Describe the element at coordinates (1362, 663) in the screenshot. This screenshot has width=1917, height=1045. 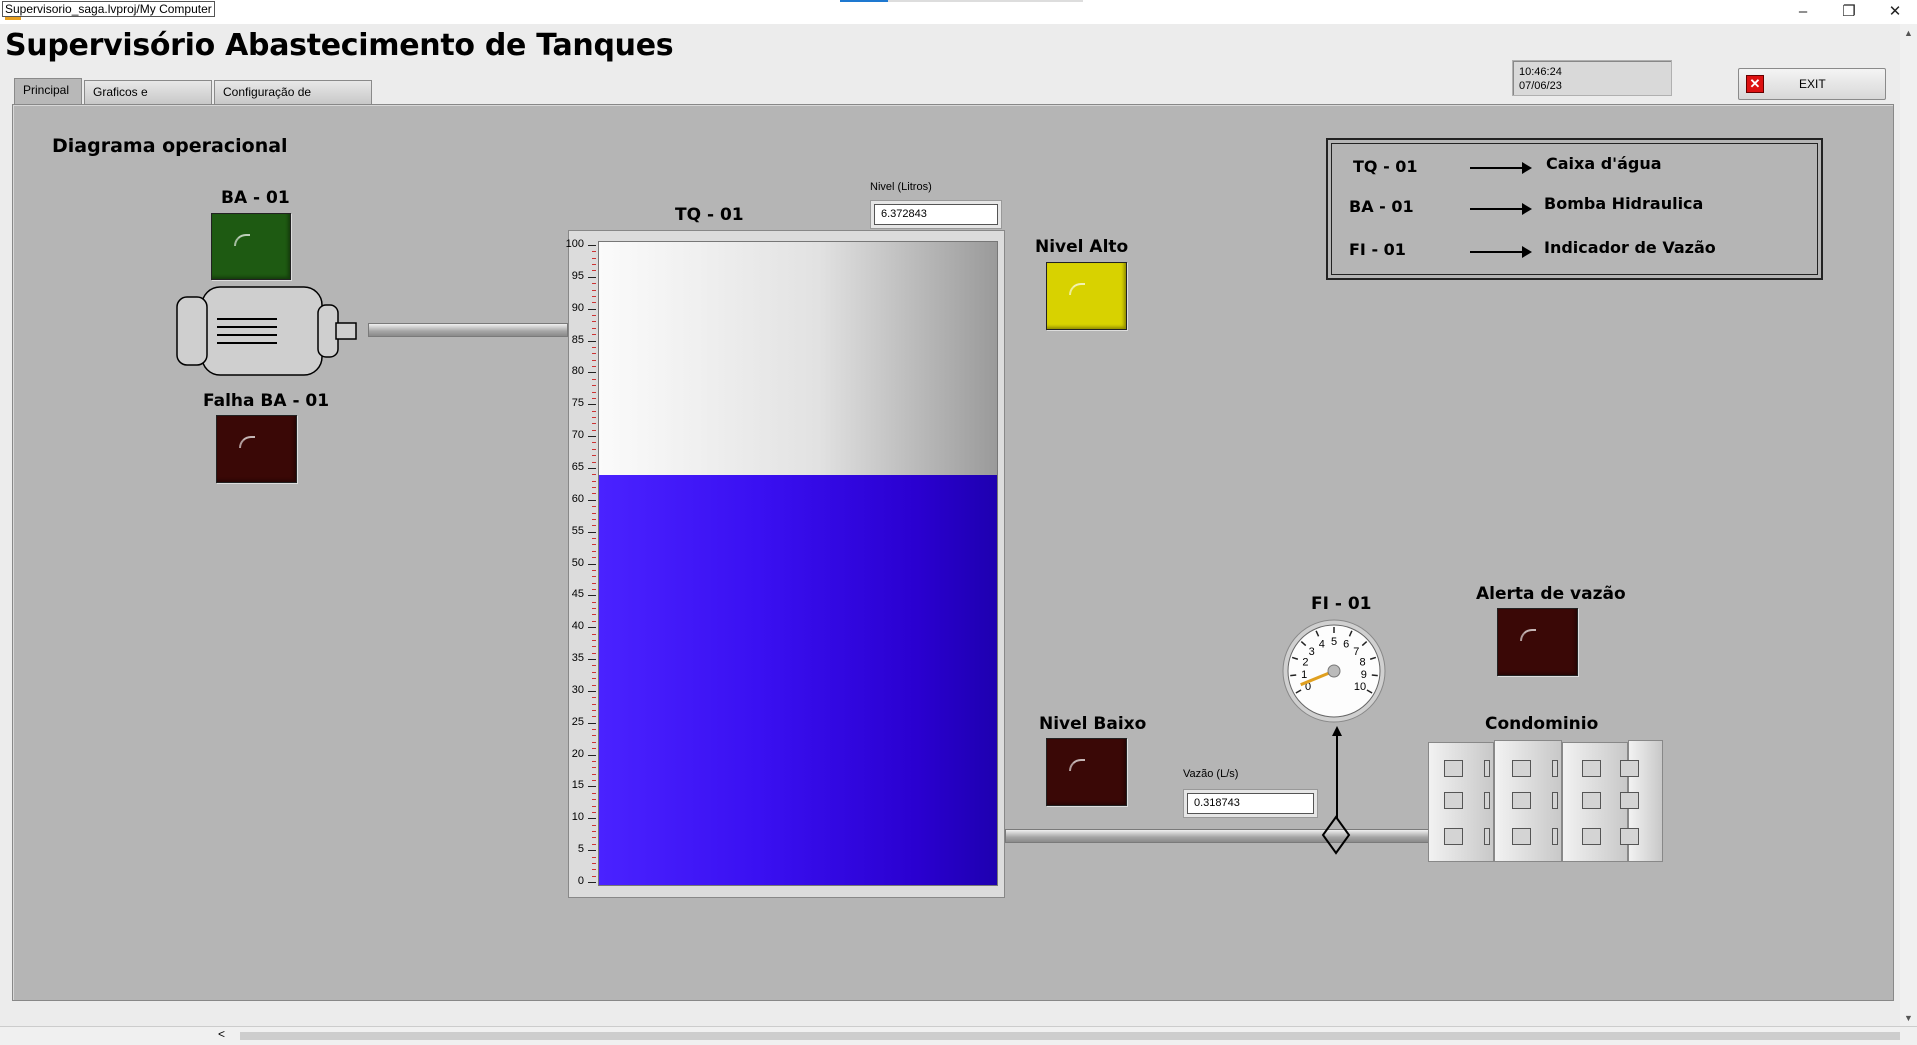
I see `gauge-tick-label: 8` at that location.